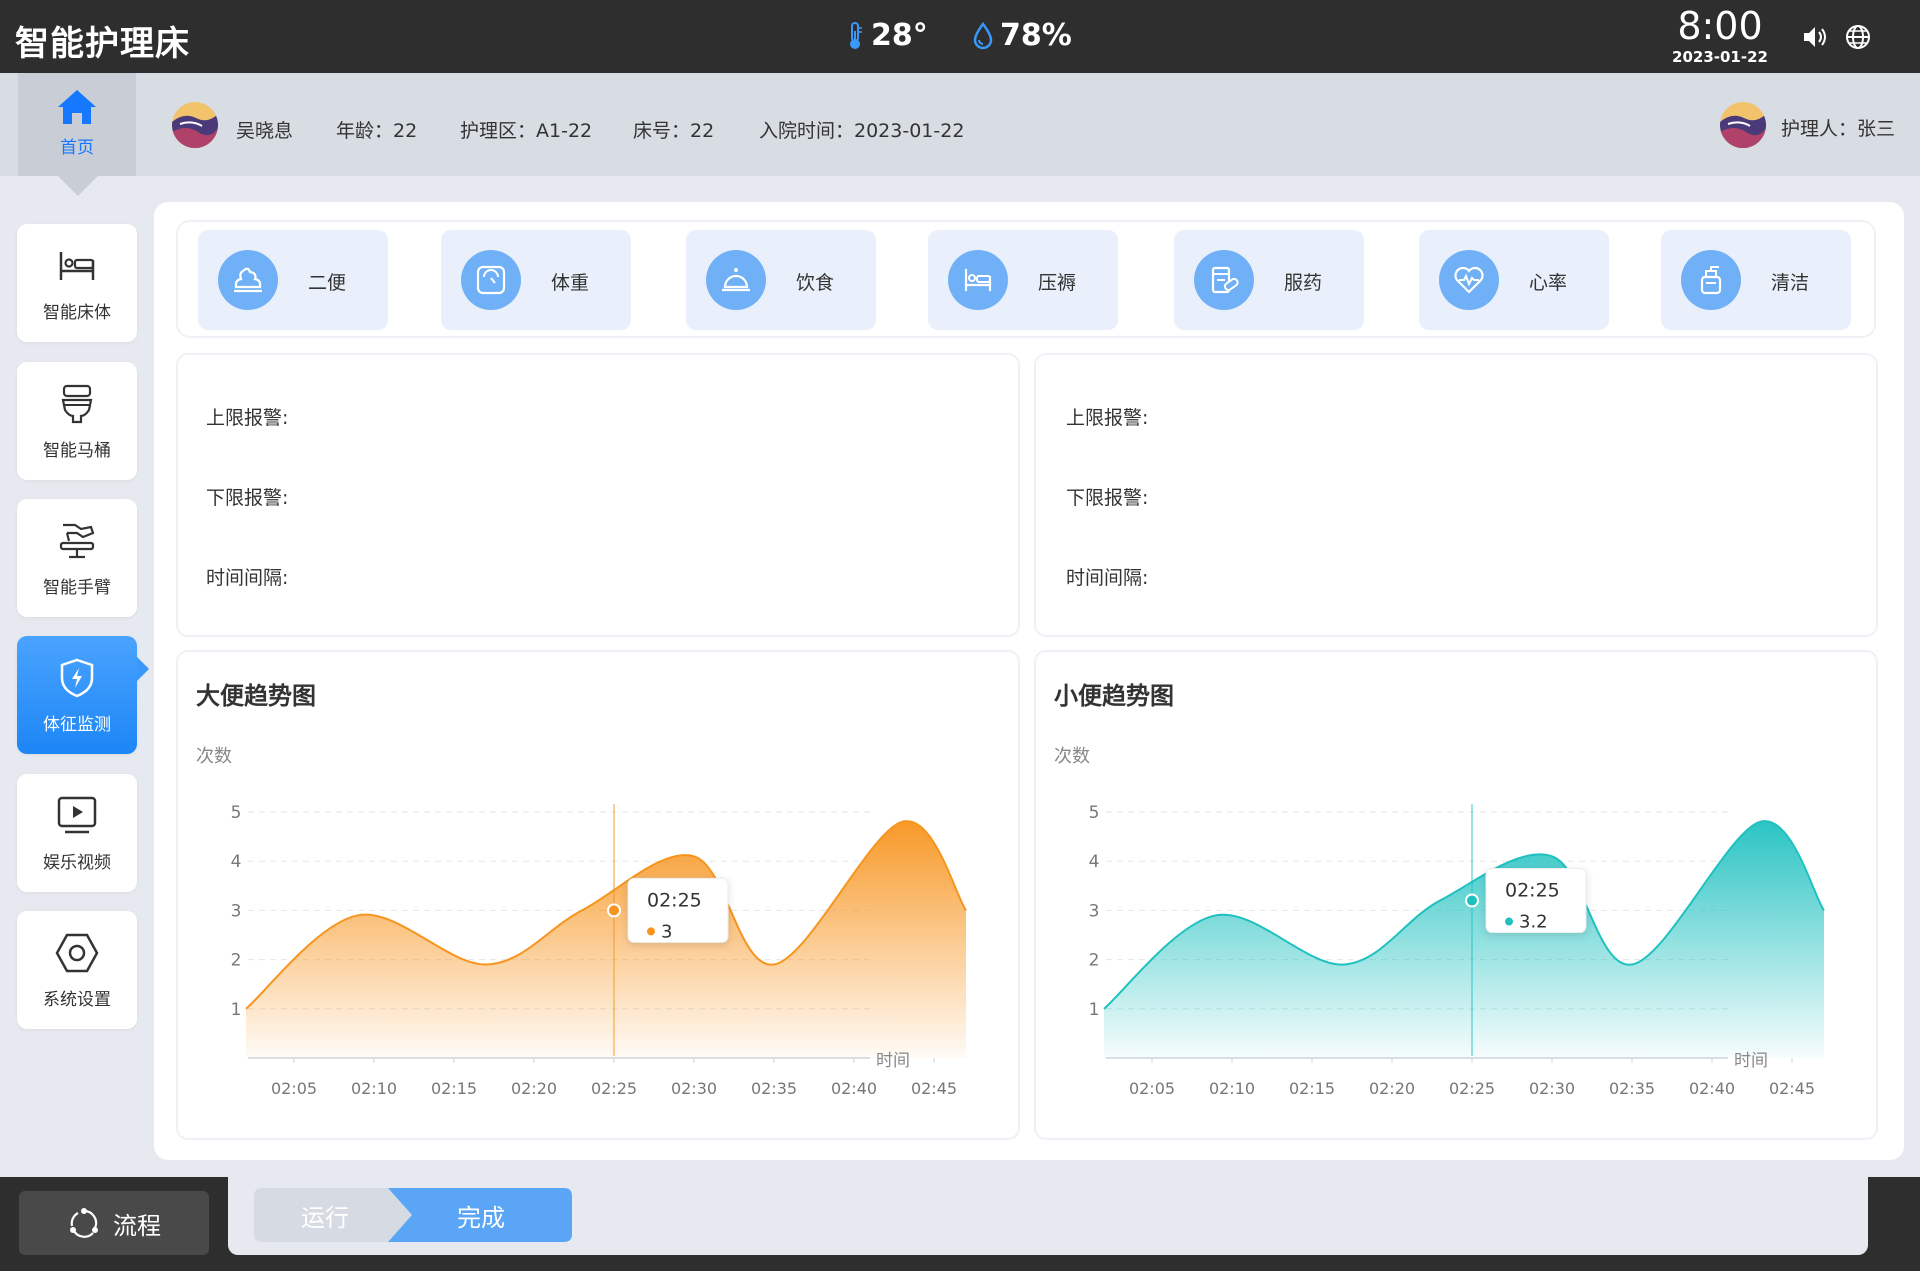 The width and height of the screenshot is (1920, 1271). Describe the element at coordinates (1303, 283) in the screenshot. I see `care-item-label: 服药` at that location.